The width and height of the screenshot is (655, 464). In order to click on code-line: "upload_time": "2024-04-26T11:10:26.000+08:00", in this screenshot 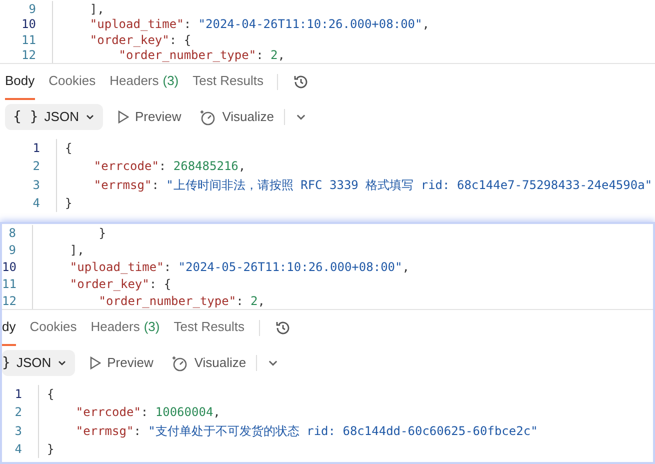, I will do `click(259, 25)`.